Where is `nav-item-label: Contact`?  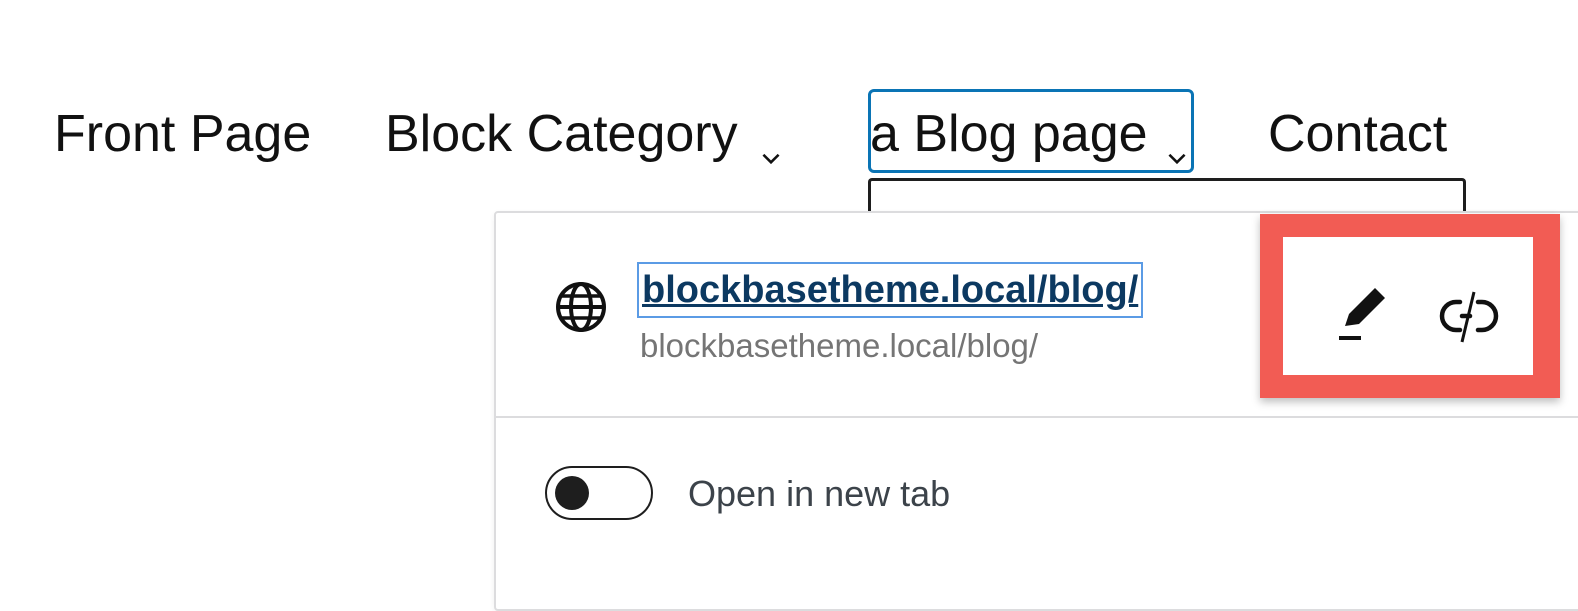
nav-item-label: Contact is located at coordinates (1358, 134).